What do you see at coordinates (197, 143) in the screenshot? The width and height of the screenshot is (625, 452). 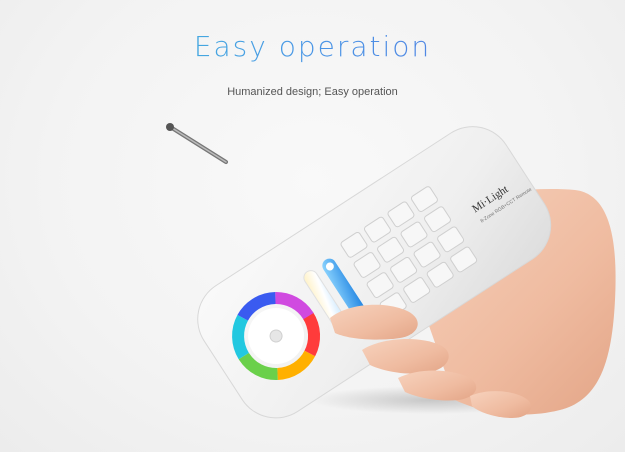 I see `antenna-icon` at bounding box center [197, 143].